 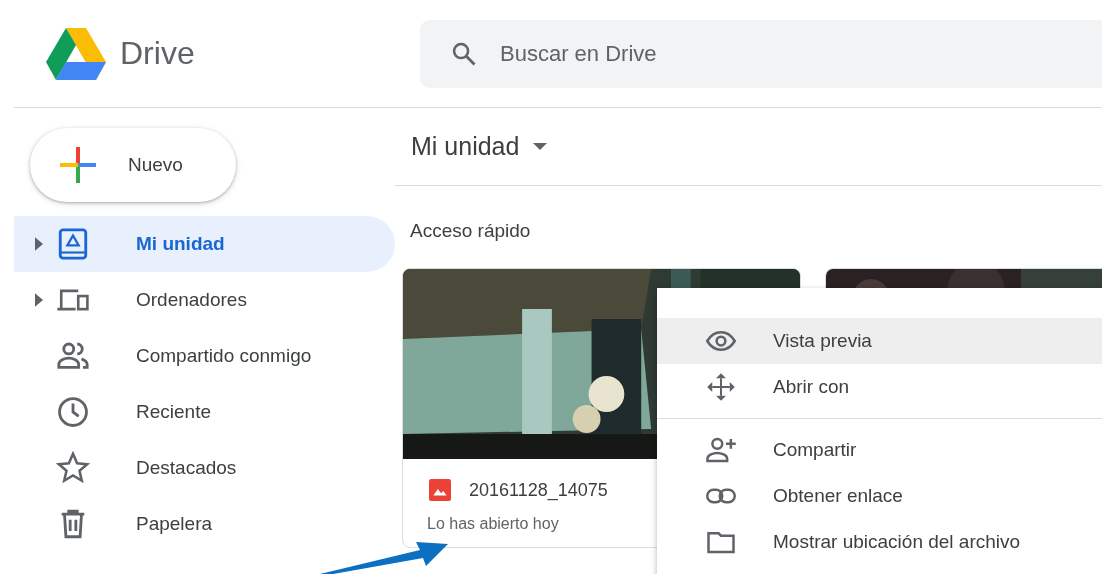 I want to click on clock-icon, so click(x=73, y=412).